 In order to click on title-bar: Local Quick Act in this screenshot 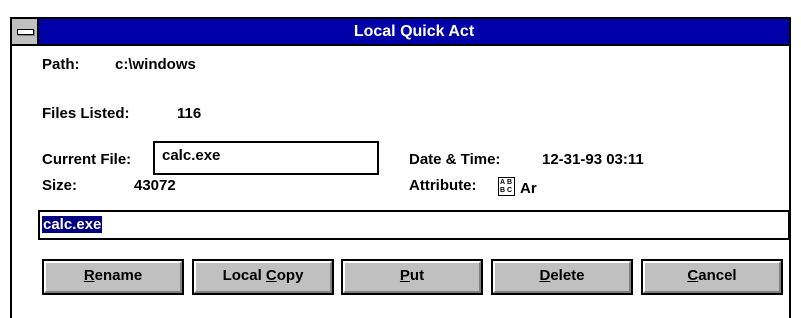, I will do `click(400, 32)`.